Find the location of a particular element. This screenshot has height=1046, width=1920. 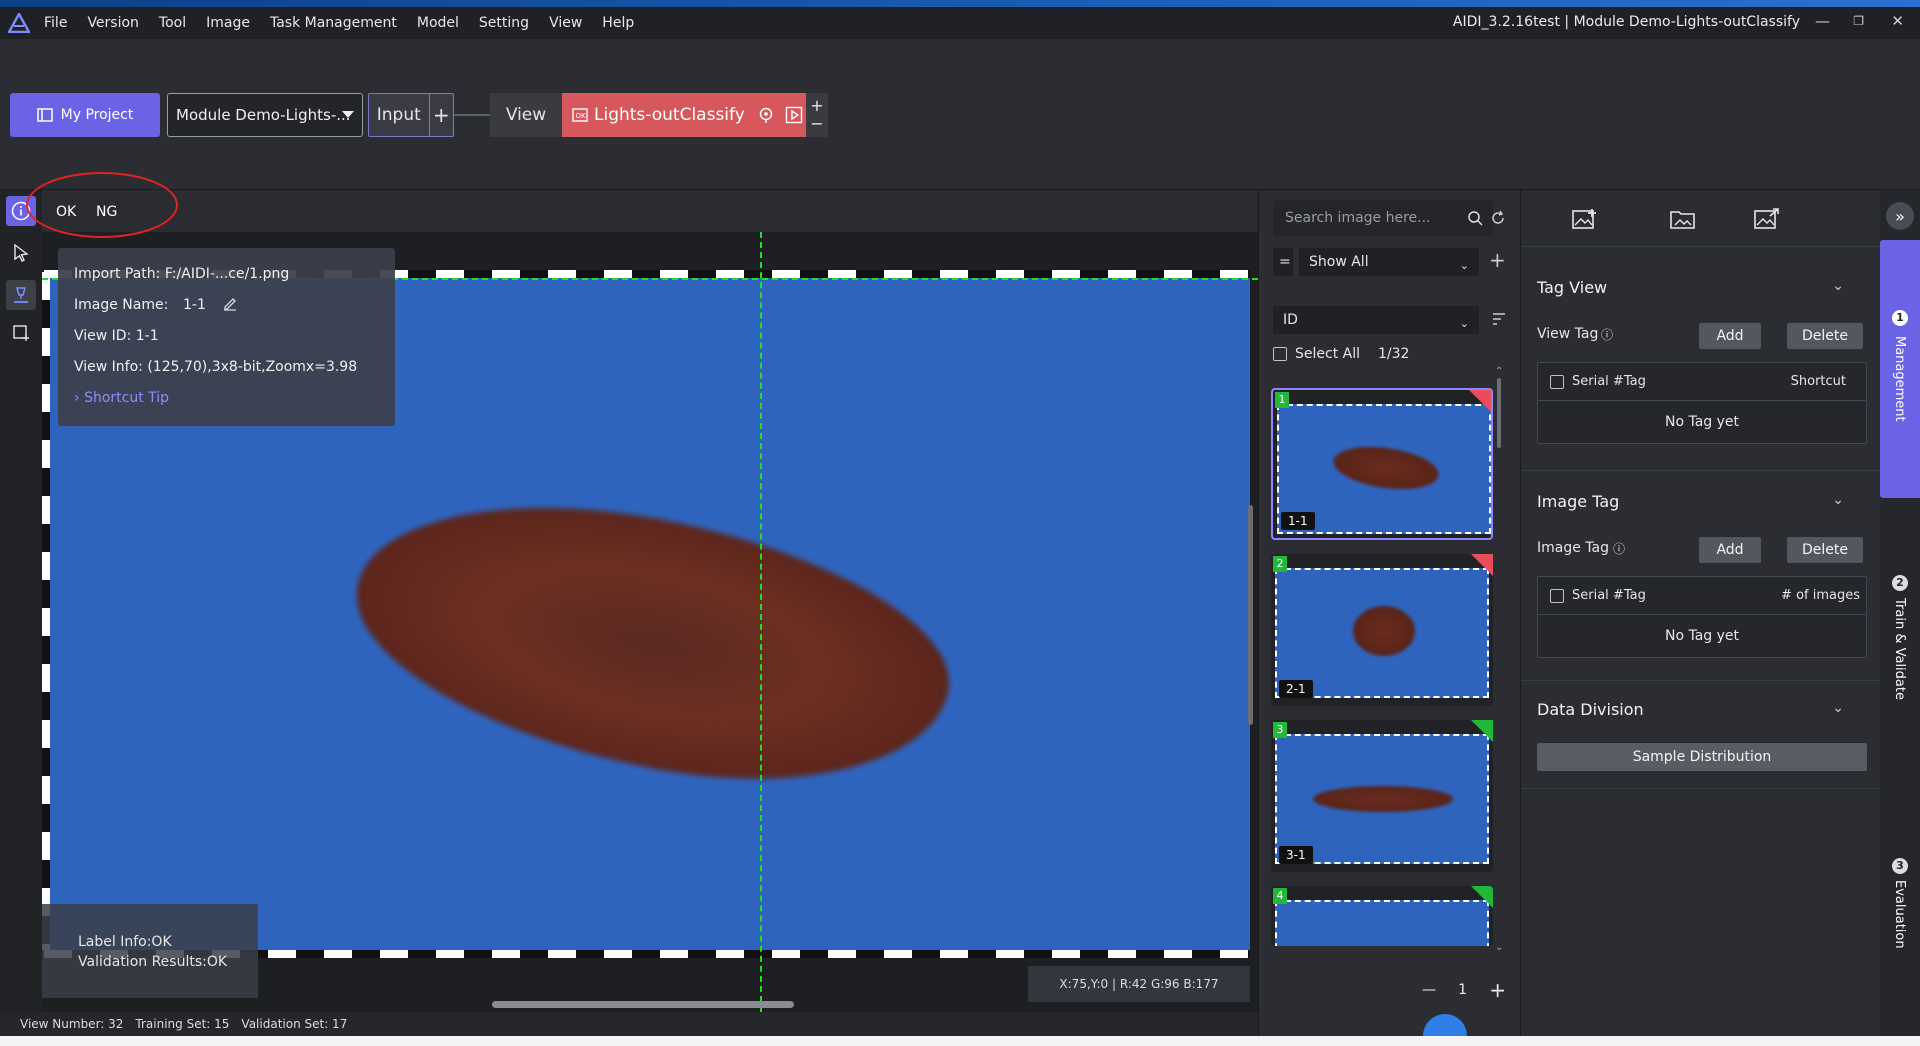

show-filter-select: Show All ⌄ is located at coordinates (1389, 262).